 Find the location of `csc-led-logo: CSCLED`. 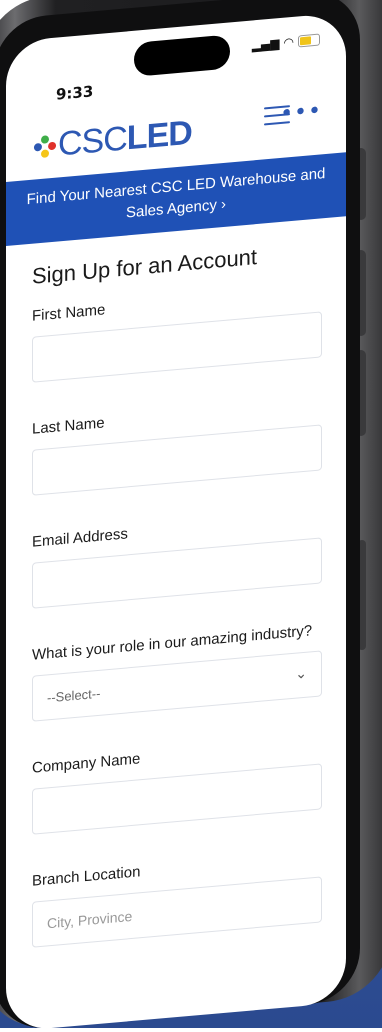

csc-led-logo: CSCLED is located at coordinates (112, 140).